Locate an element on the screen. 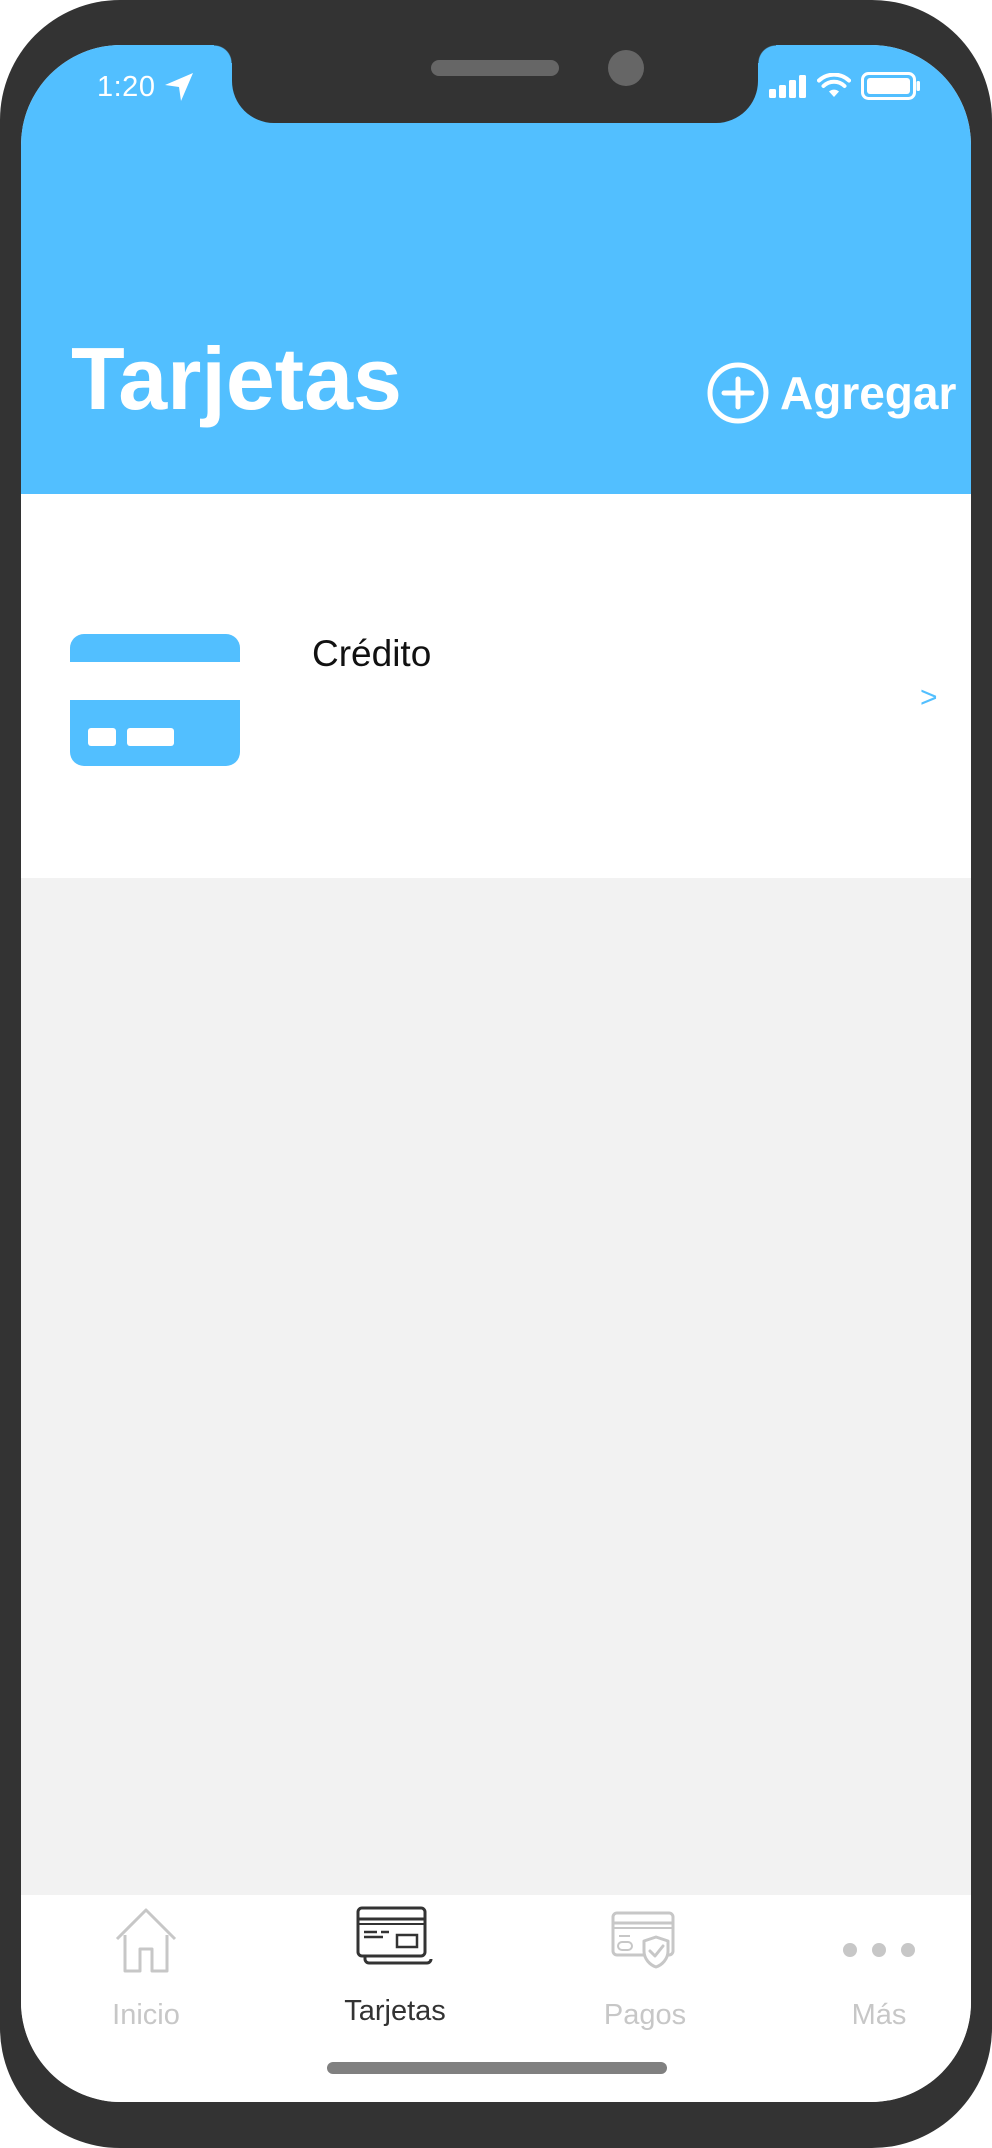  battery-icon is located at coordinates (890, 86).